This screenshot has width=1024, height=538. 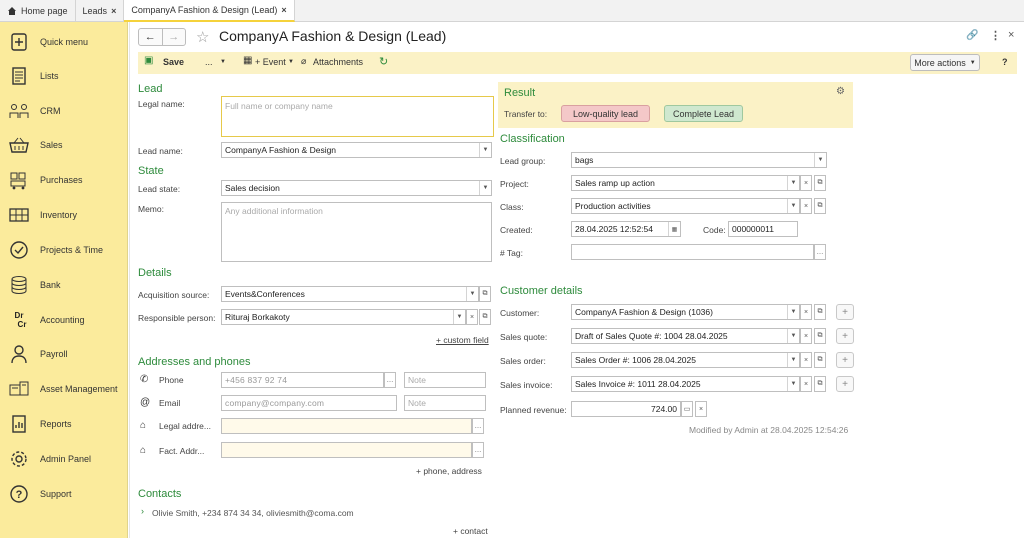 What do you see at coordinates (350, 294) in the screenshot?
I see `acquisition-source-field: Events&Conferences ▼` at bounding box center [350, 294].